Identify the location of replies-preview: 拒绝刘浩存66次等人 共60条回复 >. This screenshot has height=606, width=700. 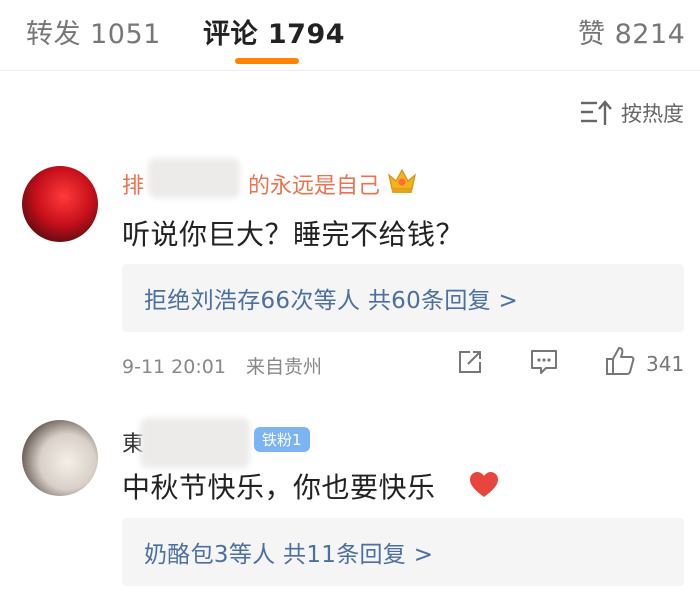
(403, 298).